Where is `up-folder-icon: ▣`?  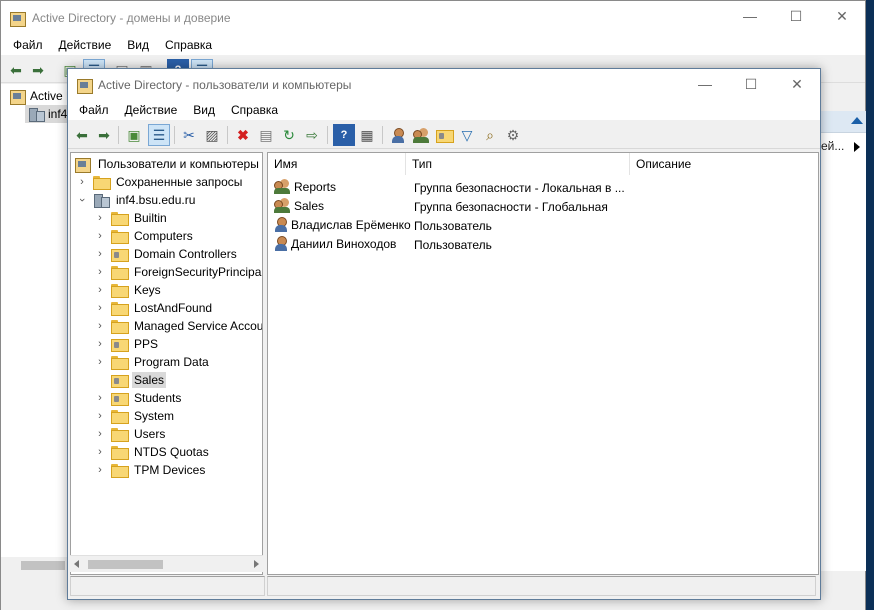
up-folder-icon: ▣ is located at coordinates (134, 135).